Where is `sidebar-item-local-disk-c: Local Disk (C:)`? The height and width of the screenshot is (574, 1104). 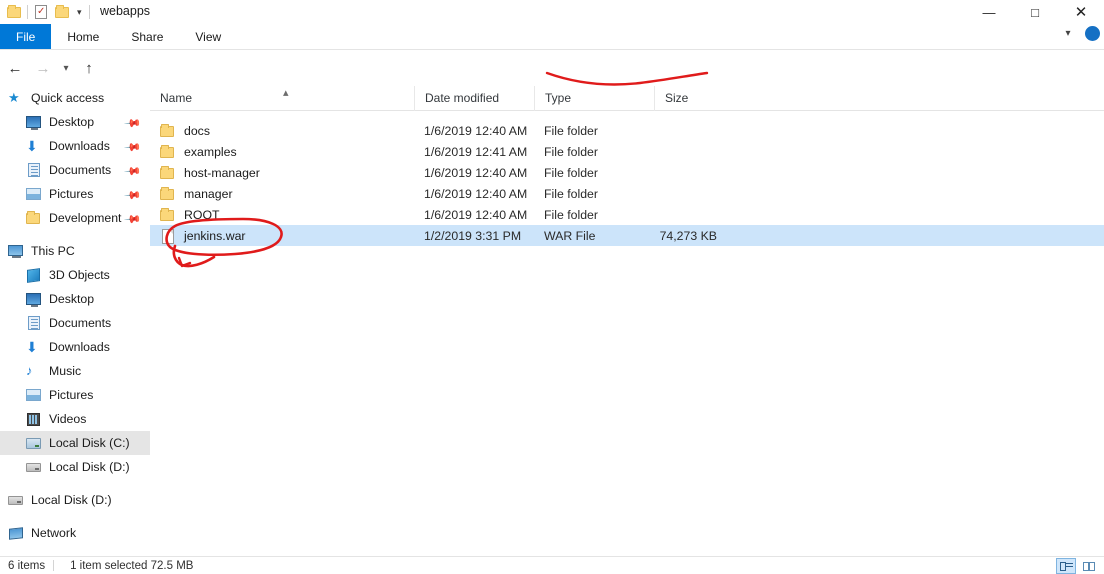 sidebar-item-local-disk-c: Local Disk (C:) is located at coordinates (75, 443).